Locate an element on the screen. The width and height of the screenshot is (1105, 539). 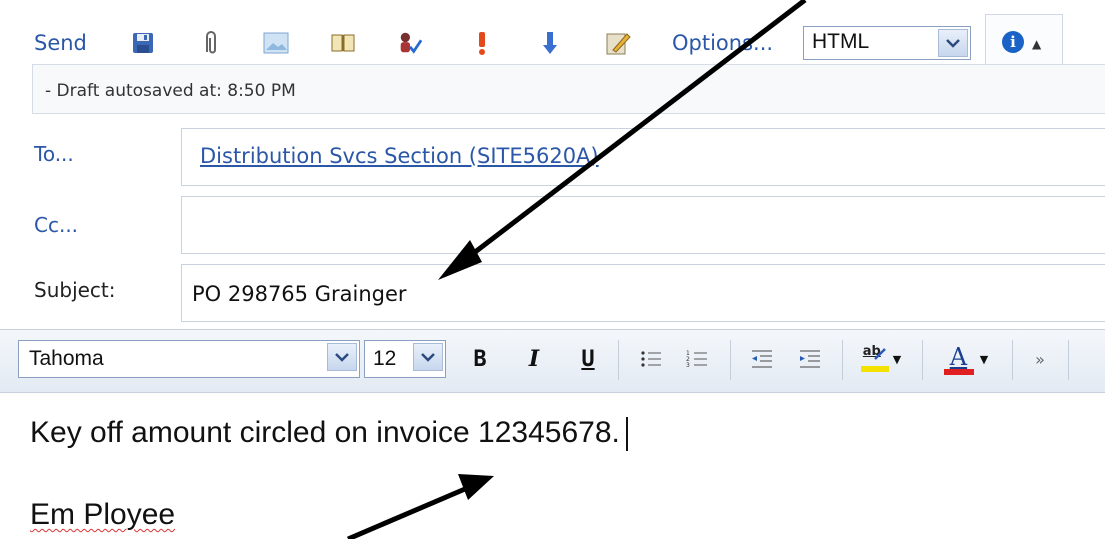
check-names-icon is located at coordinates (410, 43).